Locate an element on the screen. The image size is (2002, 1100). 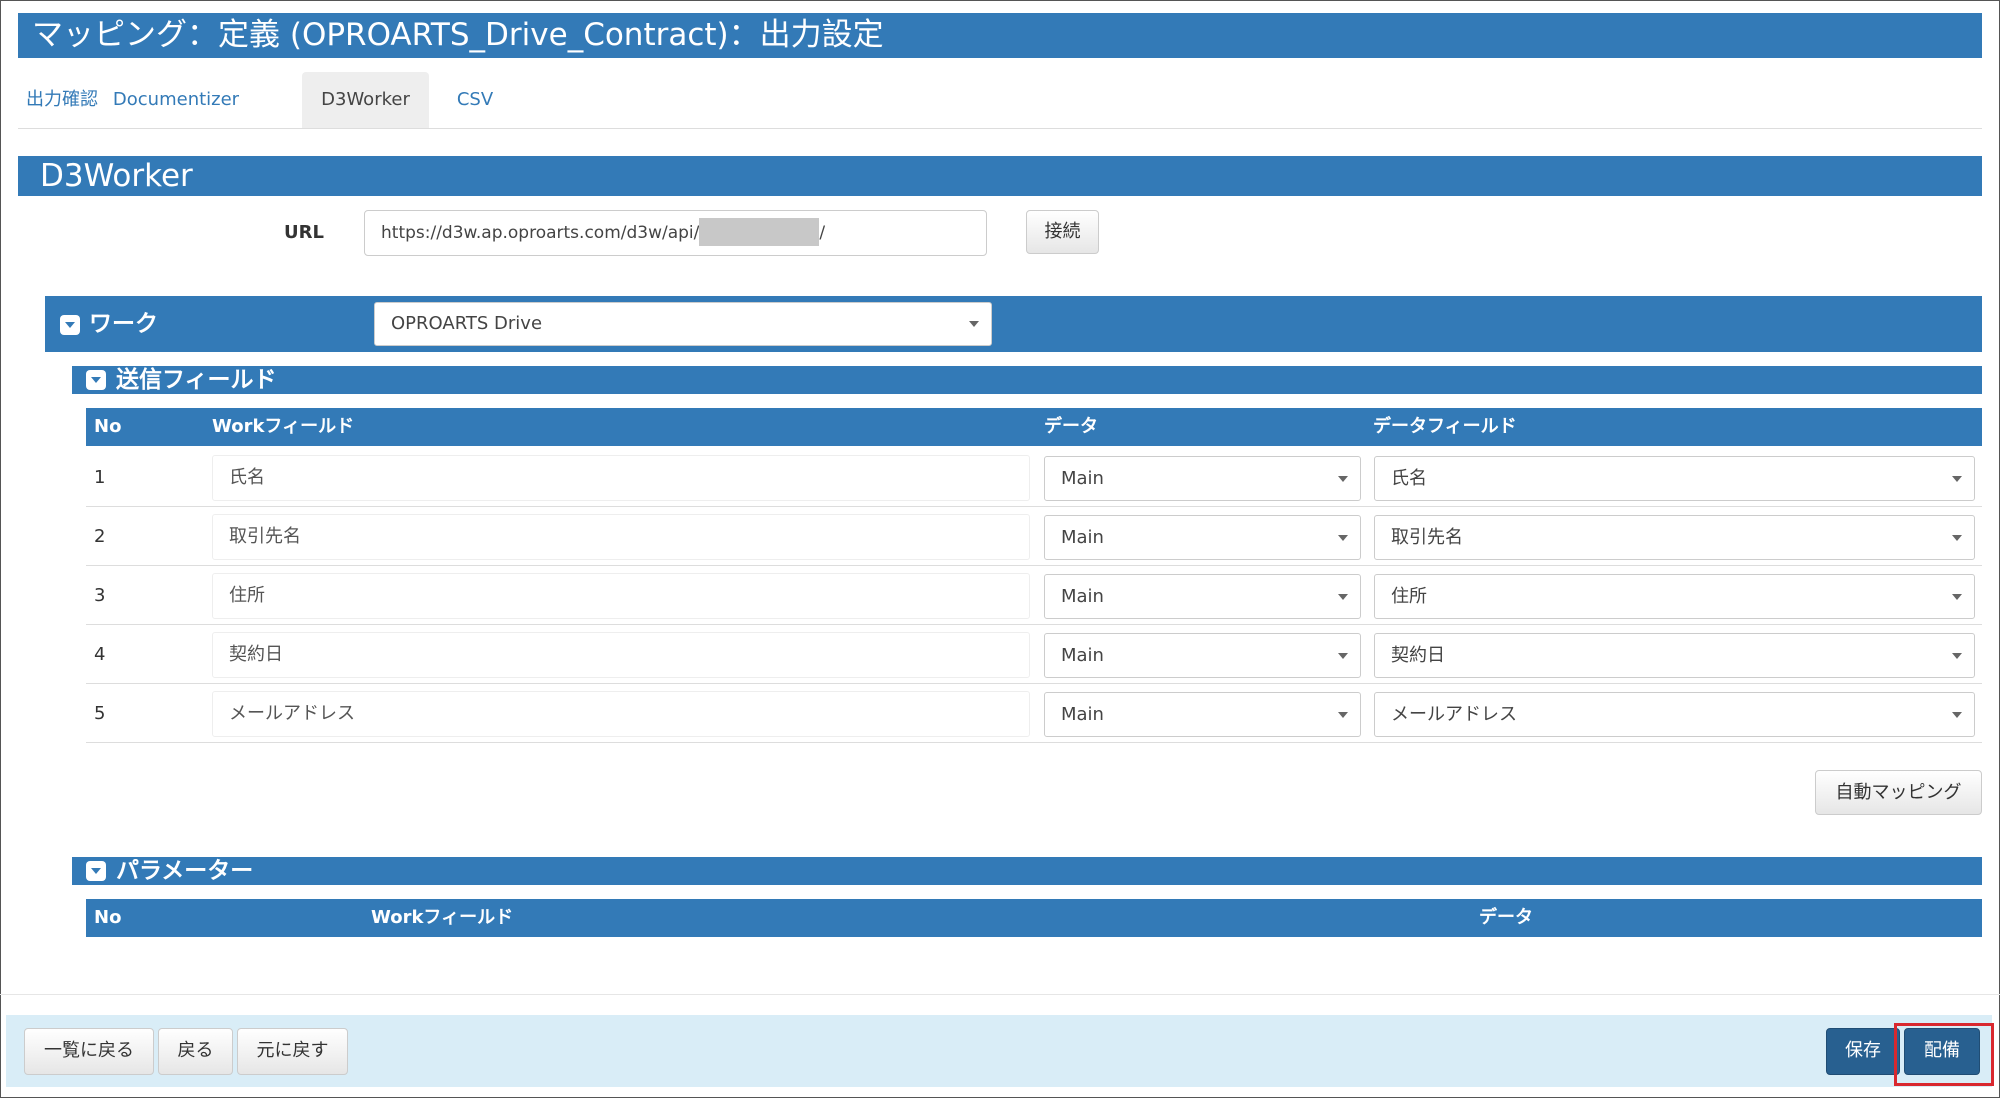
revert-button: 元に戻す is located at coordinates (292, 1051).